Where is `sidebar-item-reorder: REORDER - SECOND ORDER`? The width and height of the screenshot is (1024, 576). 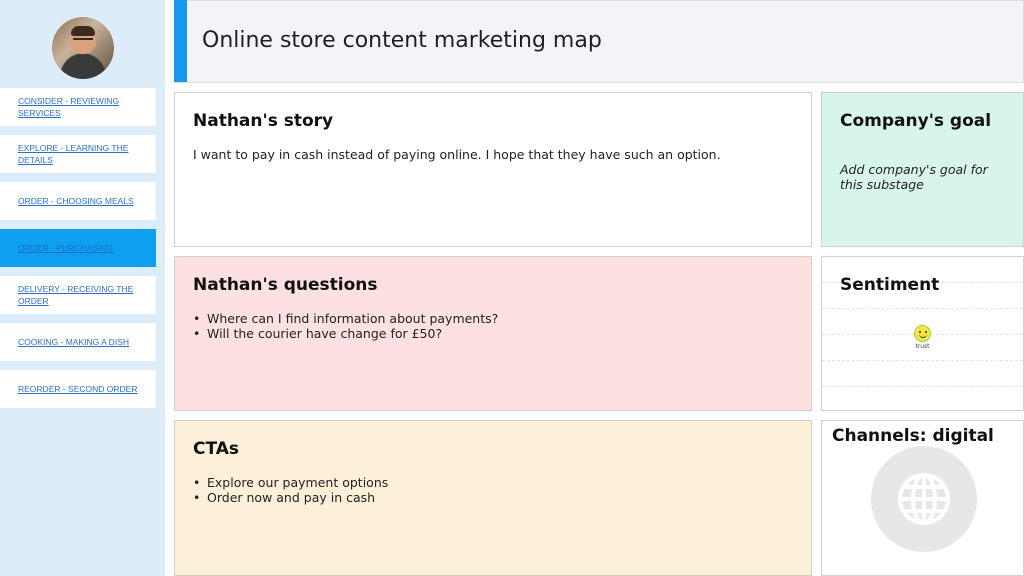
sidebar-item-reorder: REORDER - SECOND ORDER is located at coordinates (78, 389).